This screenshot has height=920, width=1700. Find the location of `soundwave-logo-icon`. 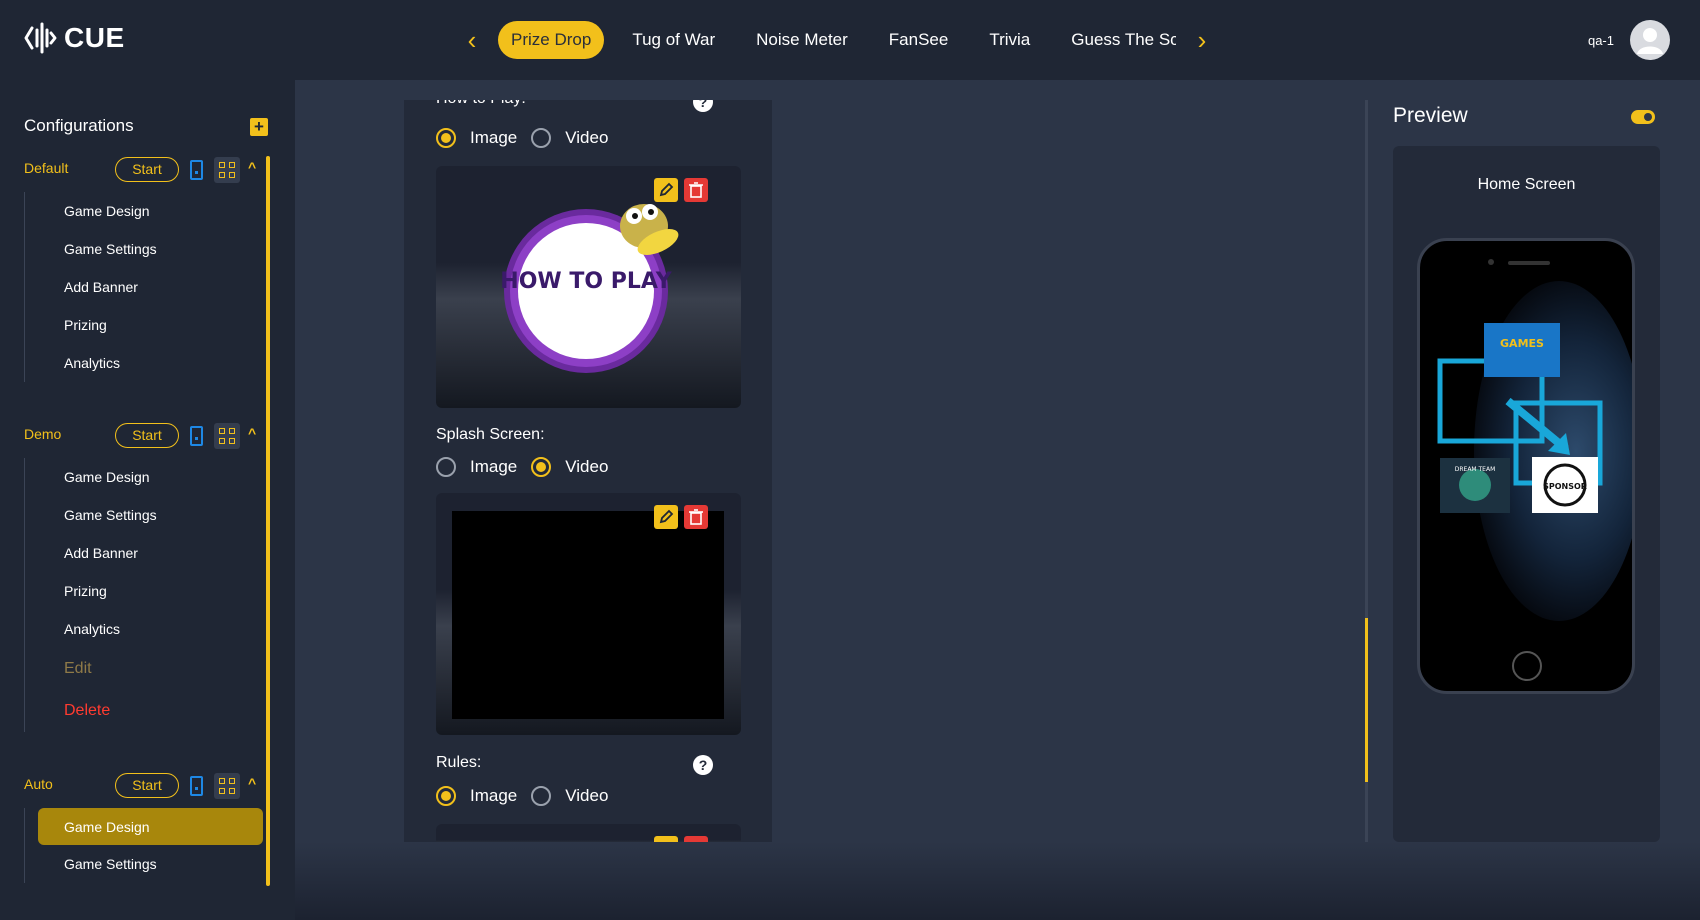

soundwave-logo-icon is located at coordinates (40, 38).